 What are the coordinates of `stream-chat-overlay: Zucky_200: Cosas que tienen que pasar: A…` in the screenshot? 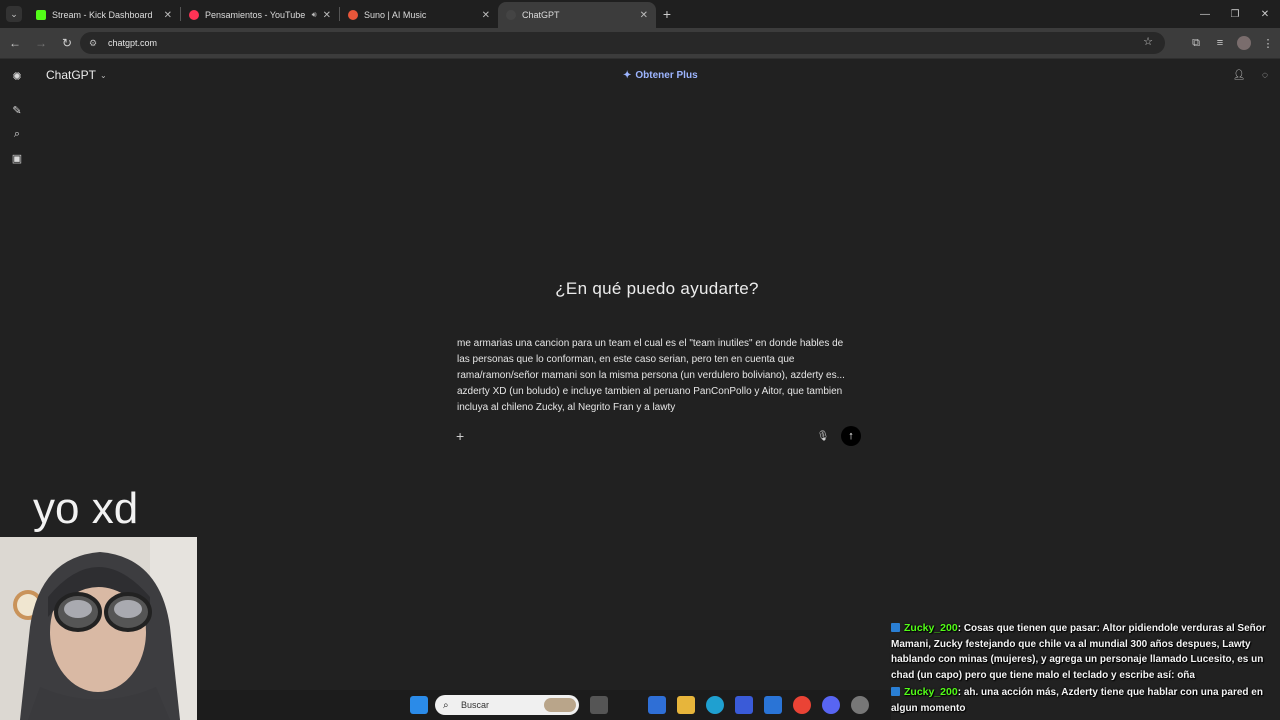 It's located at (1085, 670).